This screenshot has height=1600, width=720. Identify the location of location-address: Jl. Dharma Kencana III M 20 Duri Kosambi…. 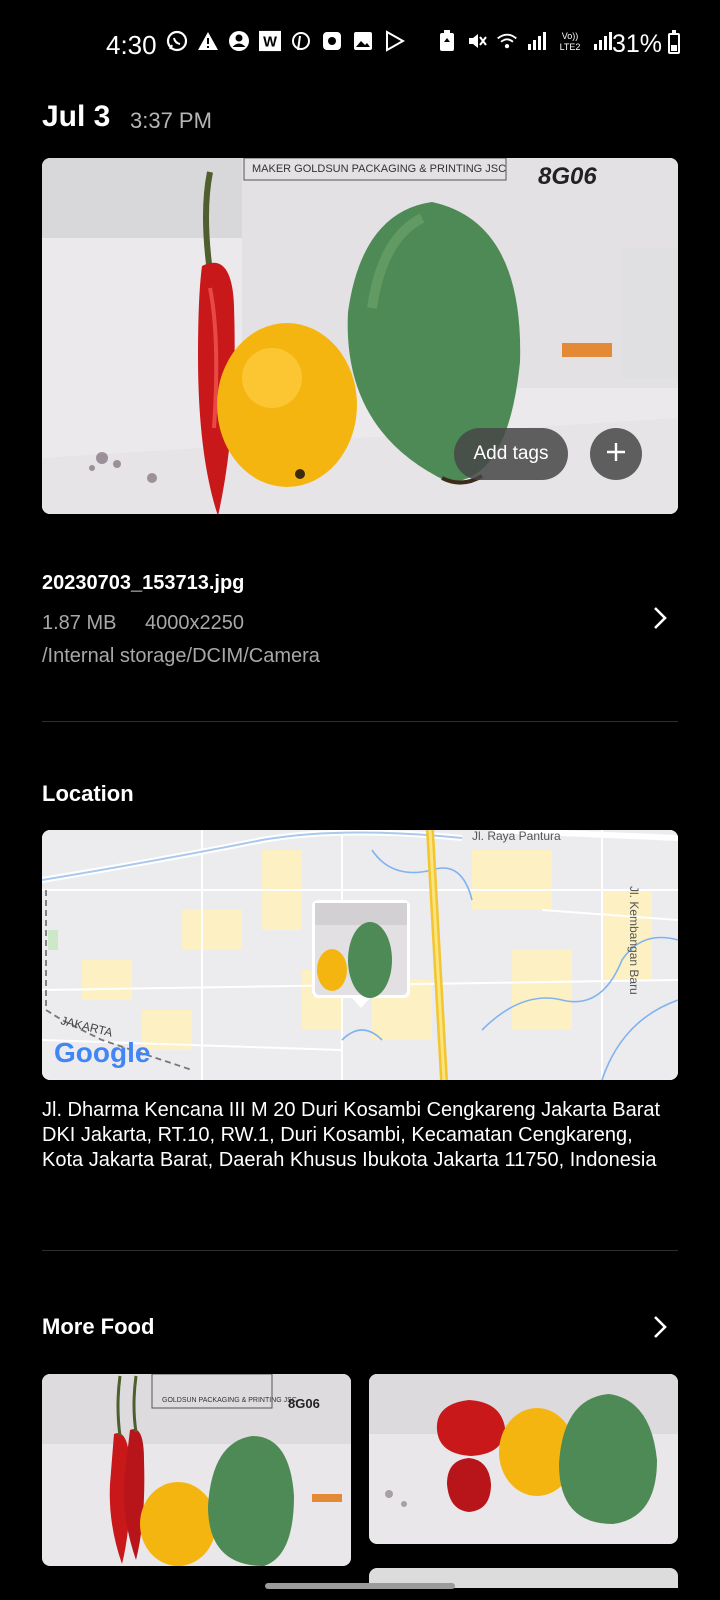
(351, 1135).